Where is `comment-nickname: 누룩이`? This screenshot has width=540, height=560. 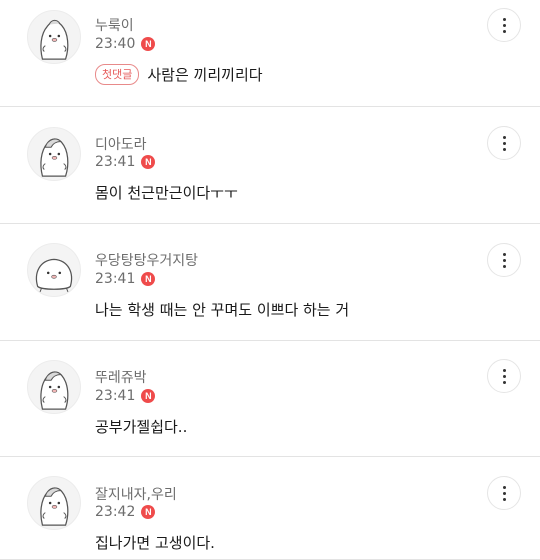
comment-nickname: 누룩이 is located at coordinates (114, 25).